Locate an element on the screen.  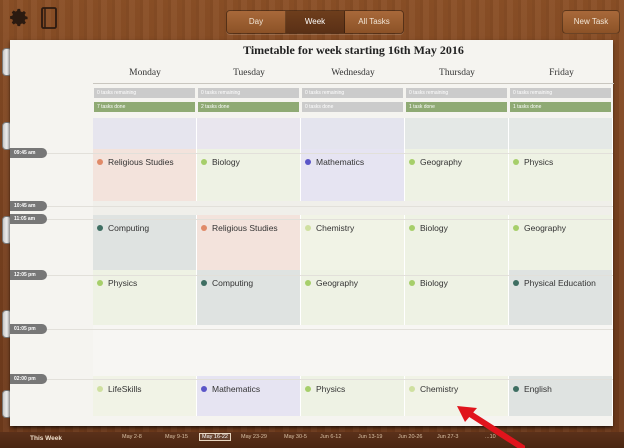
lesson-label: Biology is located at coordinates (220, 162).